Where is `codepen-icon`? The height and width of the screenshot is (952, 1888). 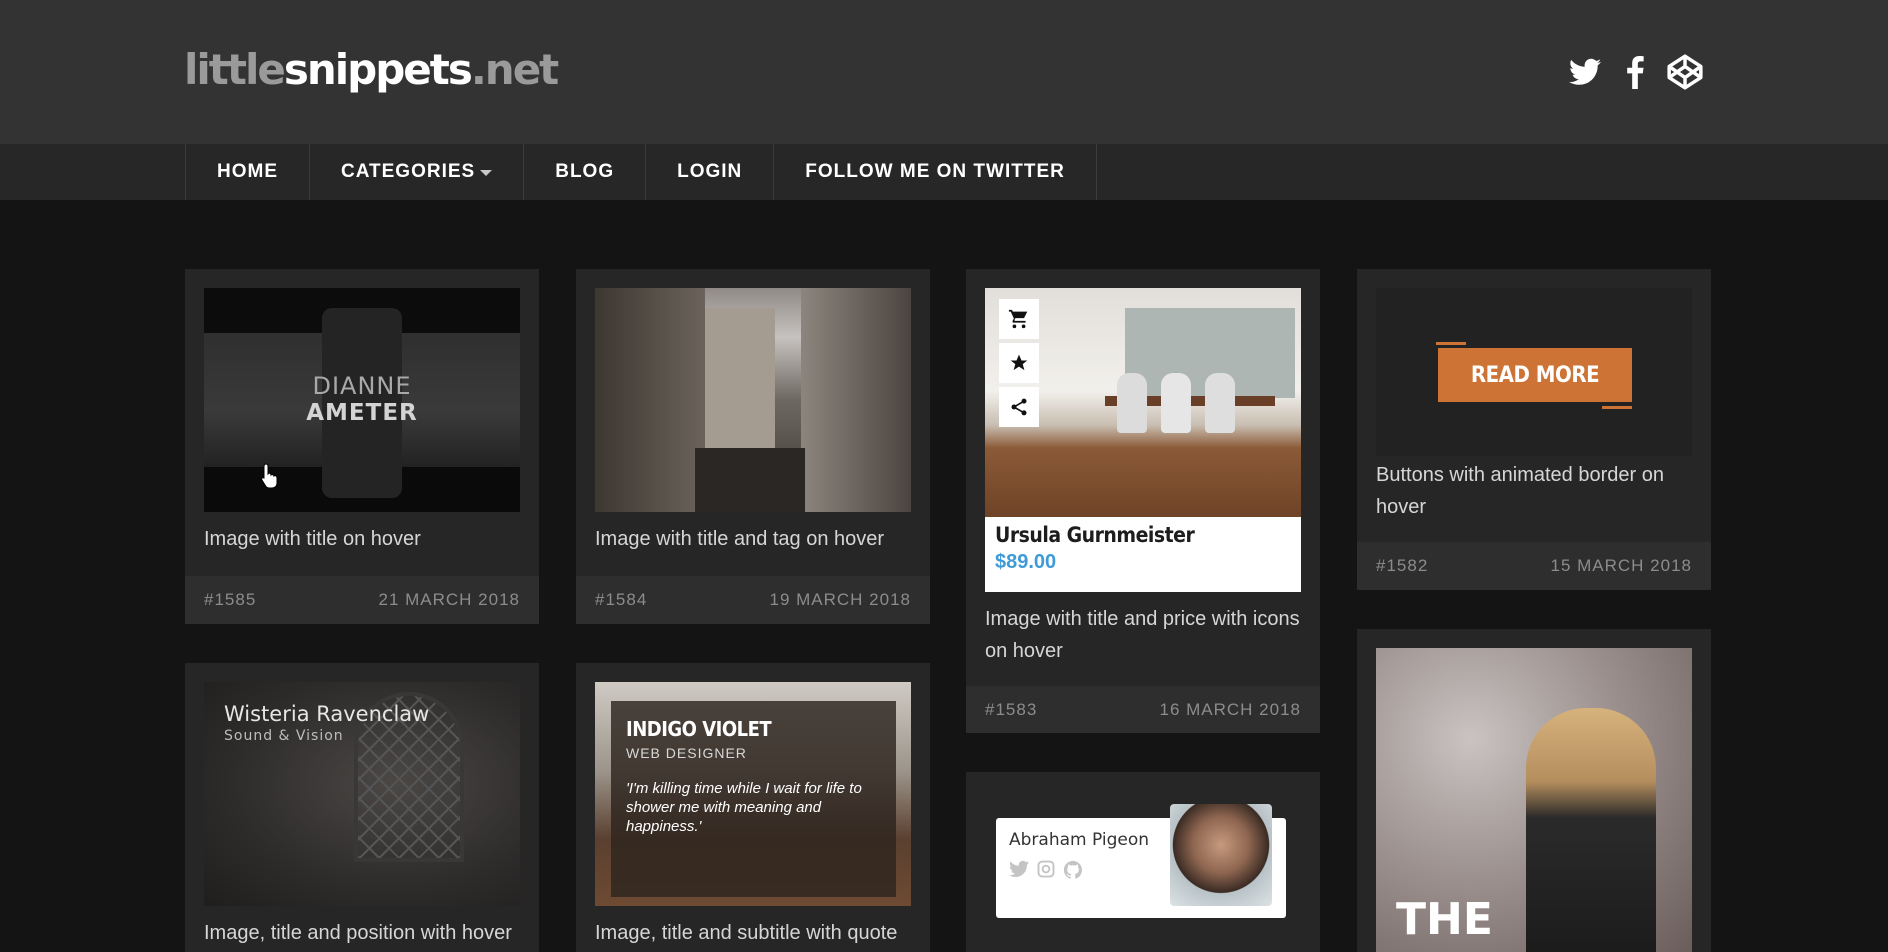 codepen-icon is located at coordinates (1685, 72).